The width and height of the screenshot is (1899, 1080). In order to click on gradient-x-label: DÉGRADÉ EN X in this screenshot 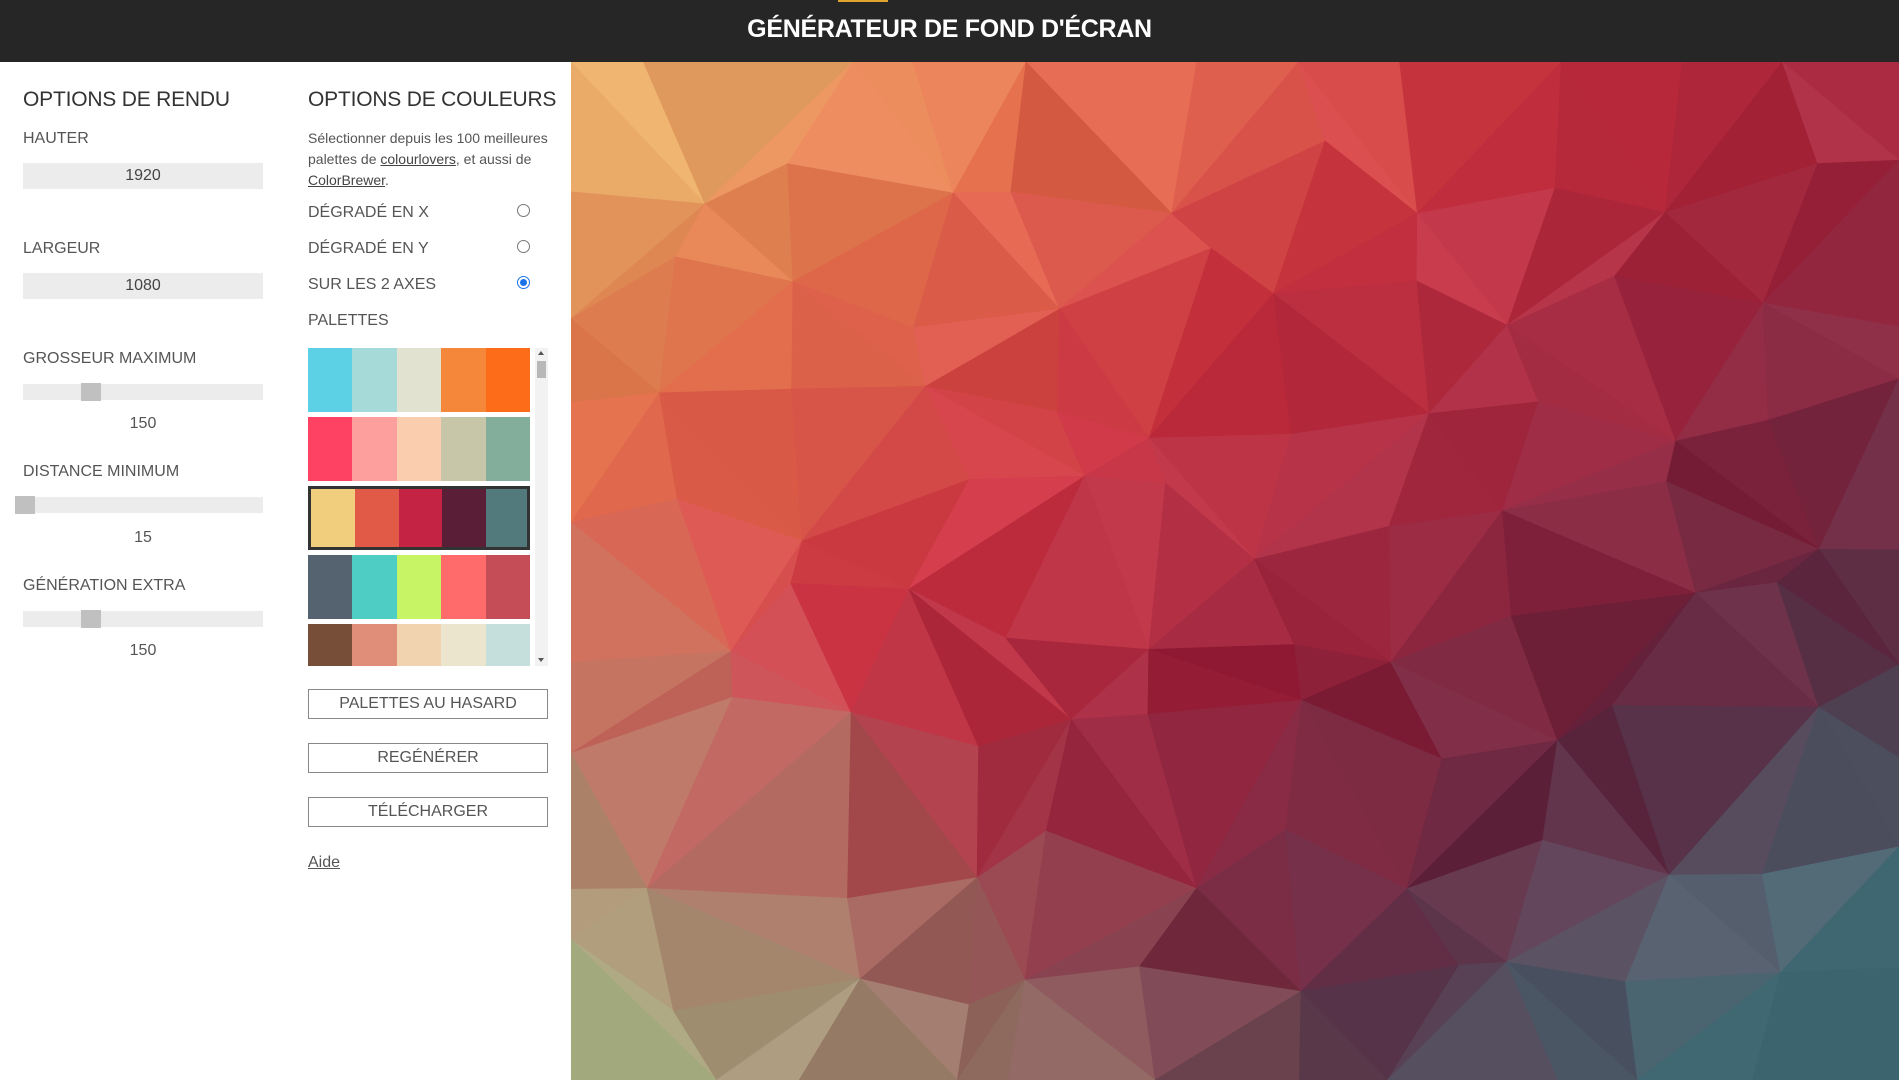, I will do `click(368, 212)`.